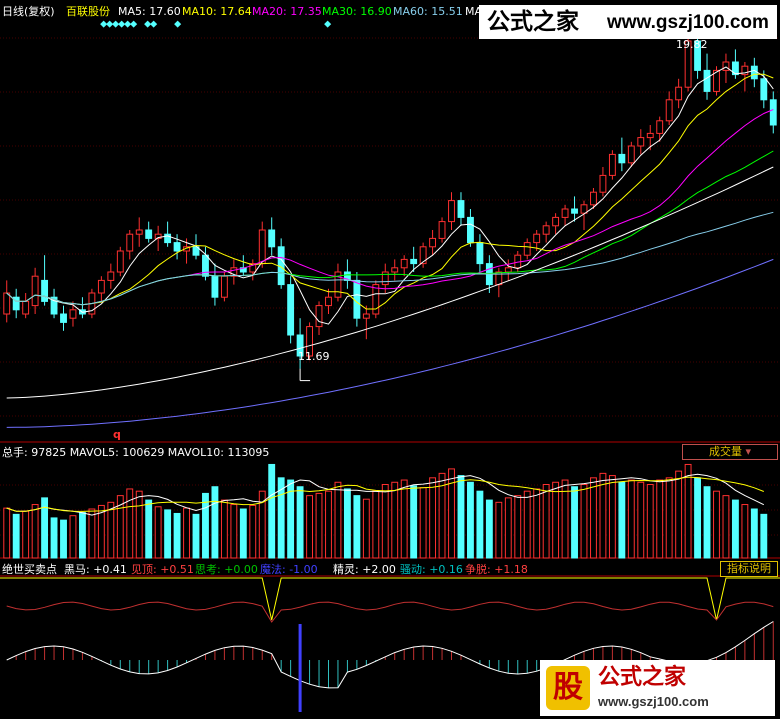  What do you see at coordinates (289, 569) in the screenshot?
I see `indicator-magic: 魔法: -1.00` at bounding box center [289, 569].